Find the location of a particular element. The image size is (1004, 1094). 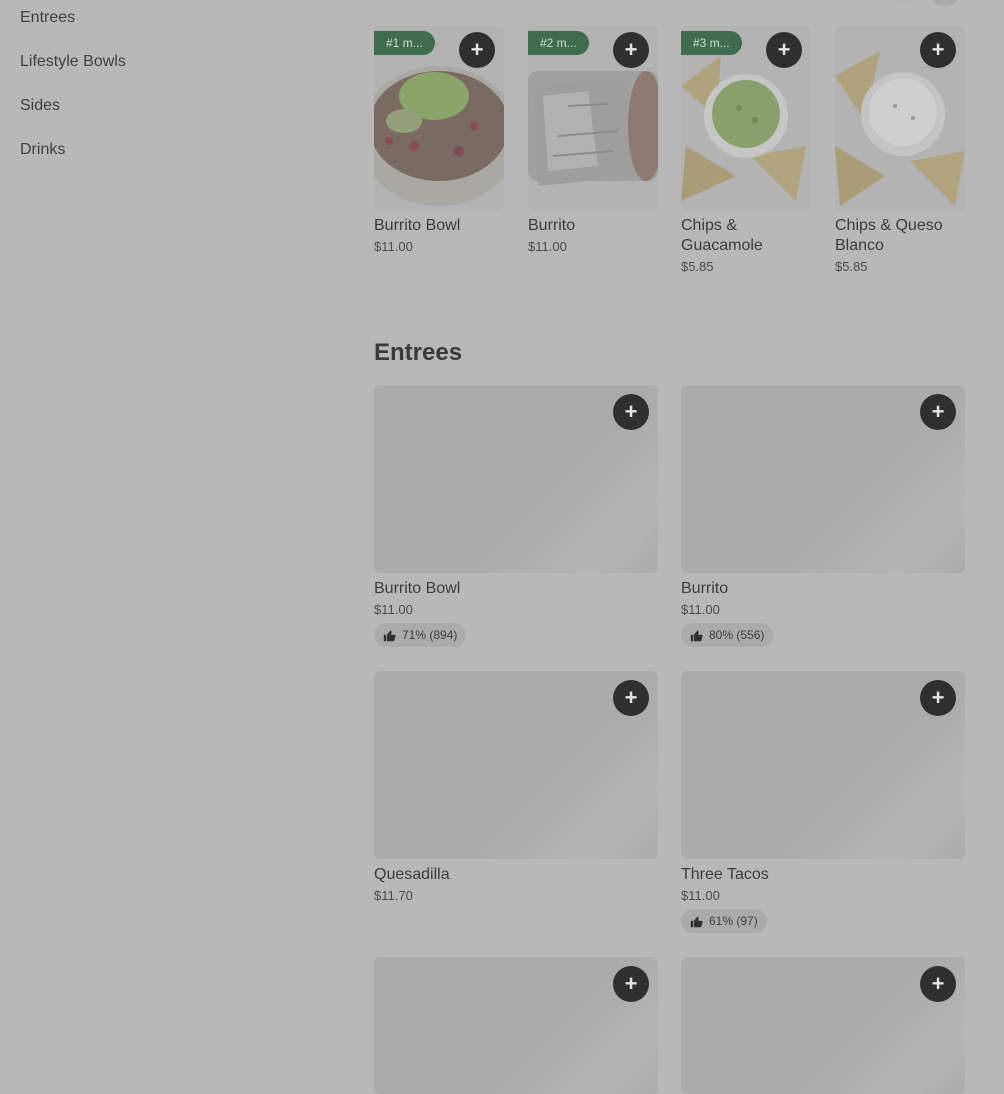

entree-card: + Burrito $11.00 80% (556) is located at coordinates (823, 516).